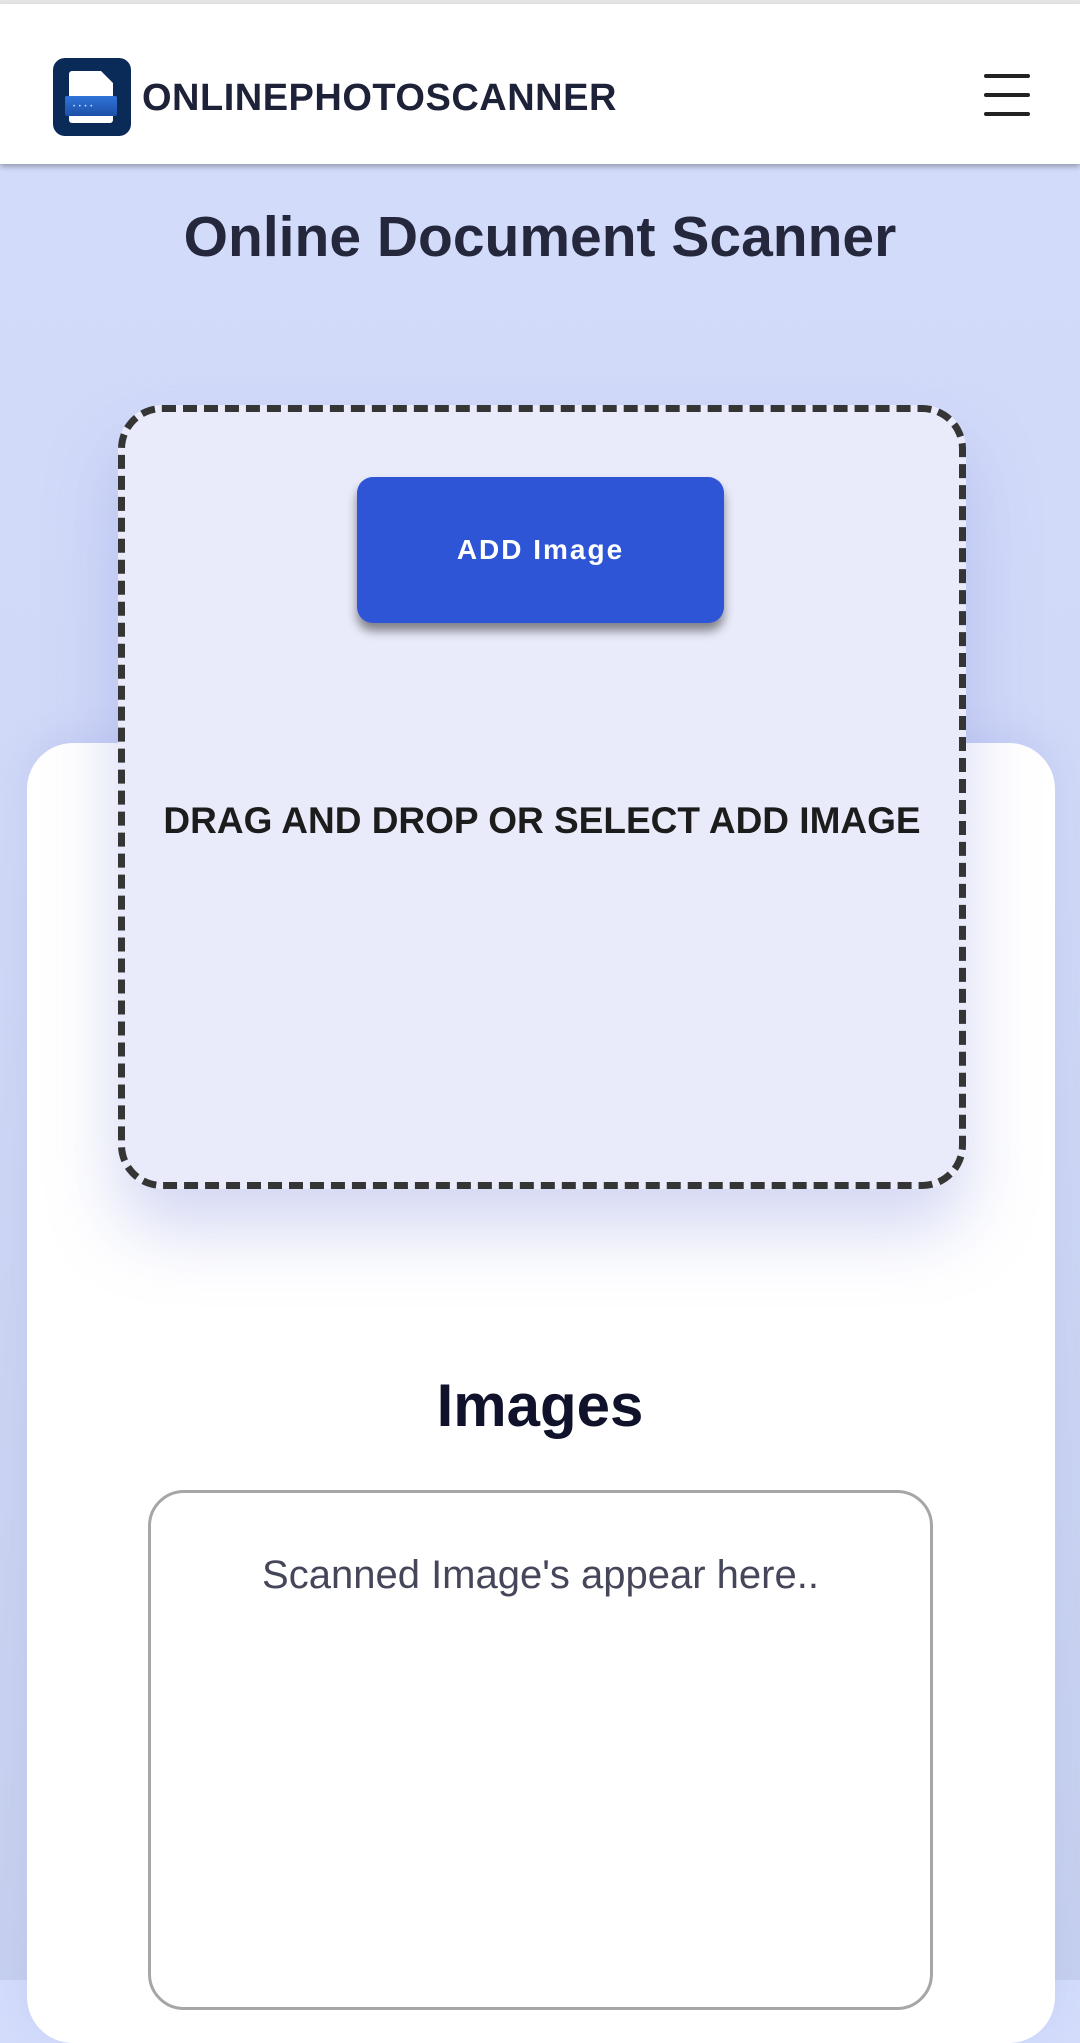 This screenshot has width=1080, height=2043. I want to click on dropzone-instructions: DRAG AND DROP OR SELECT ADD IMAGE, so click(542, 820).